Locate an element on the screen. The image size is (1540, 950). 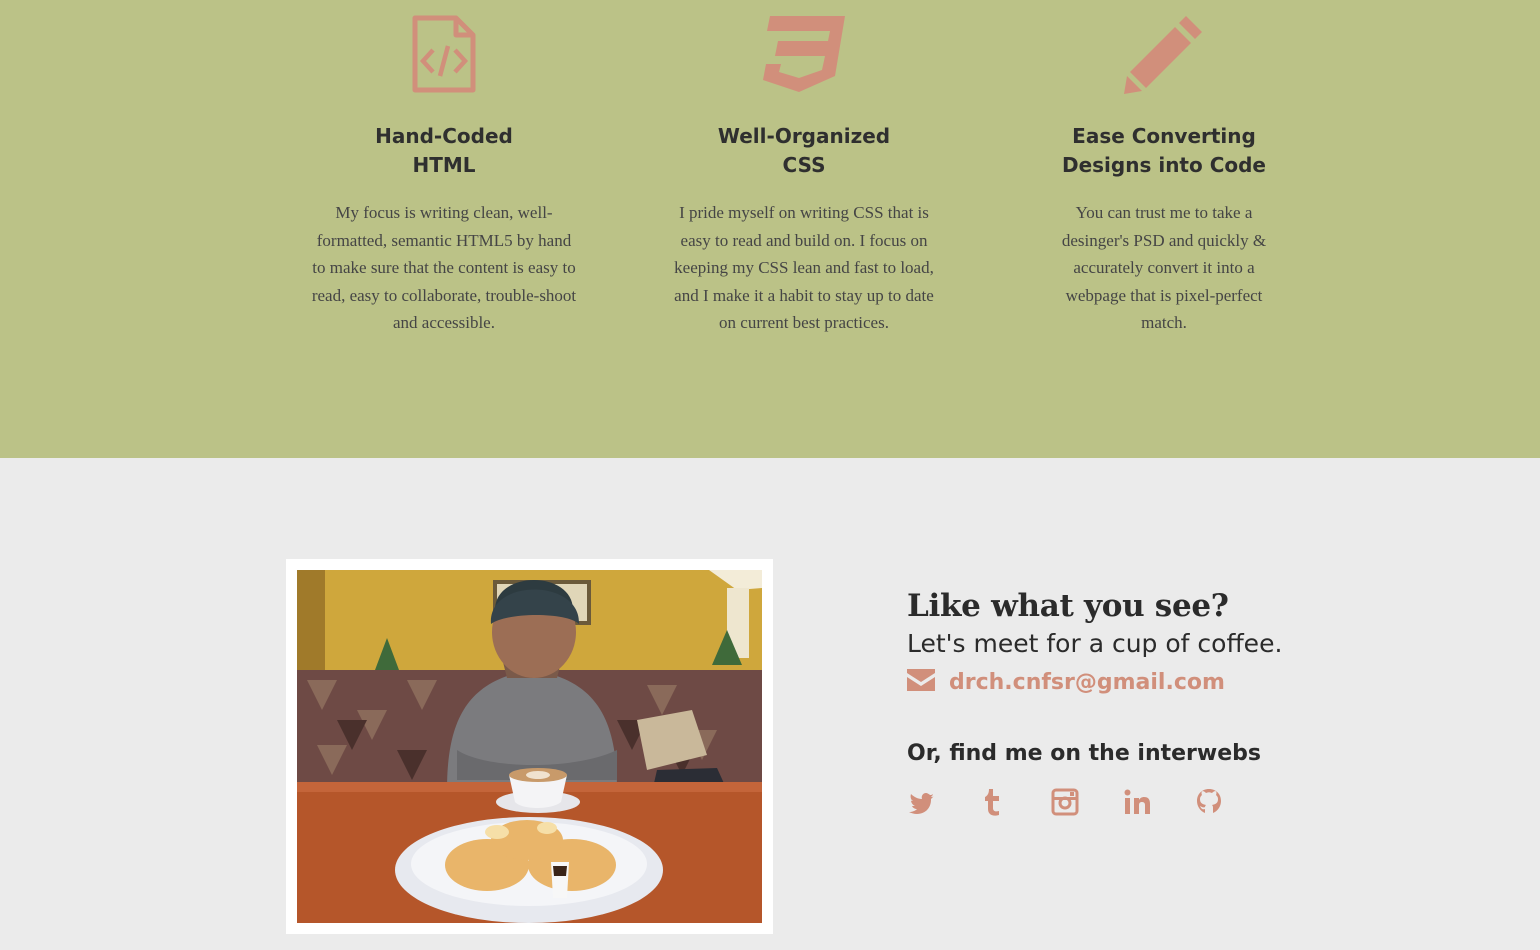
css3-icon is located at coordinates (804, 50).